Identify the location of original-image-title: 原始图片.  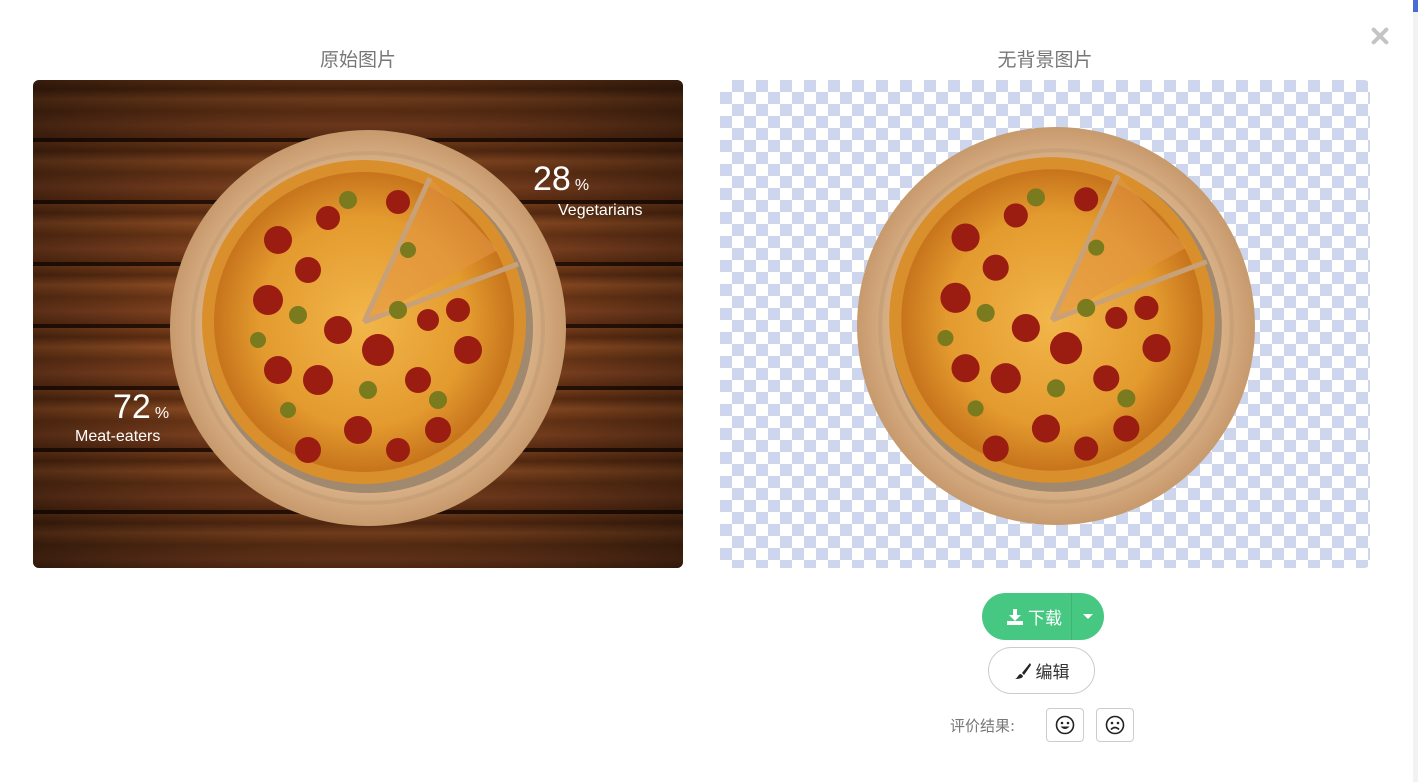
(357, 60).